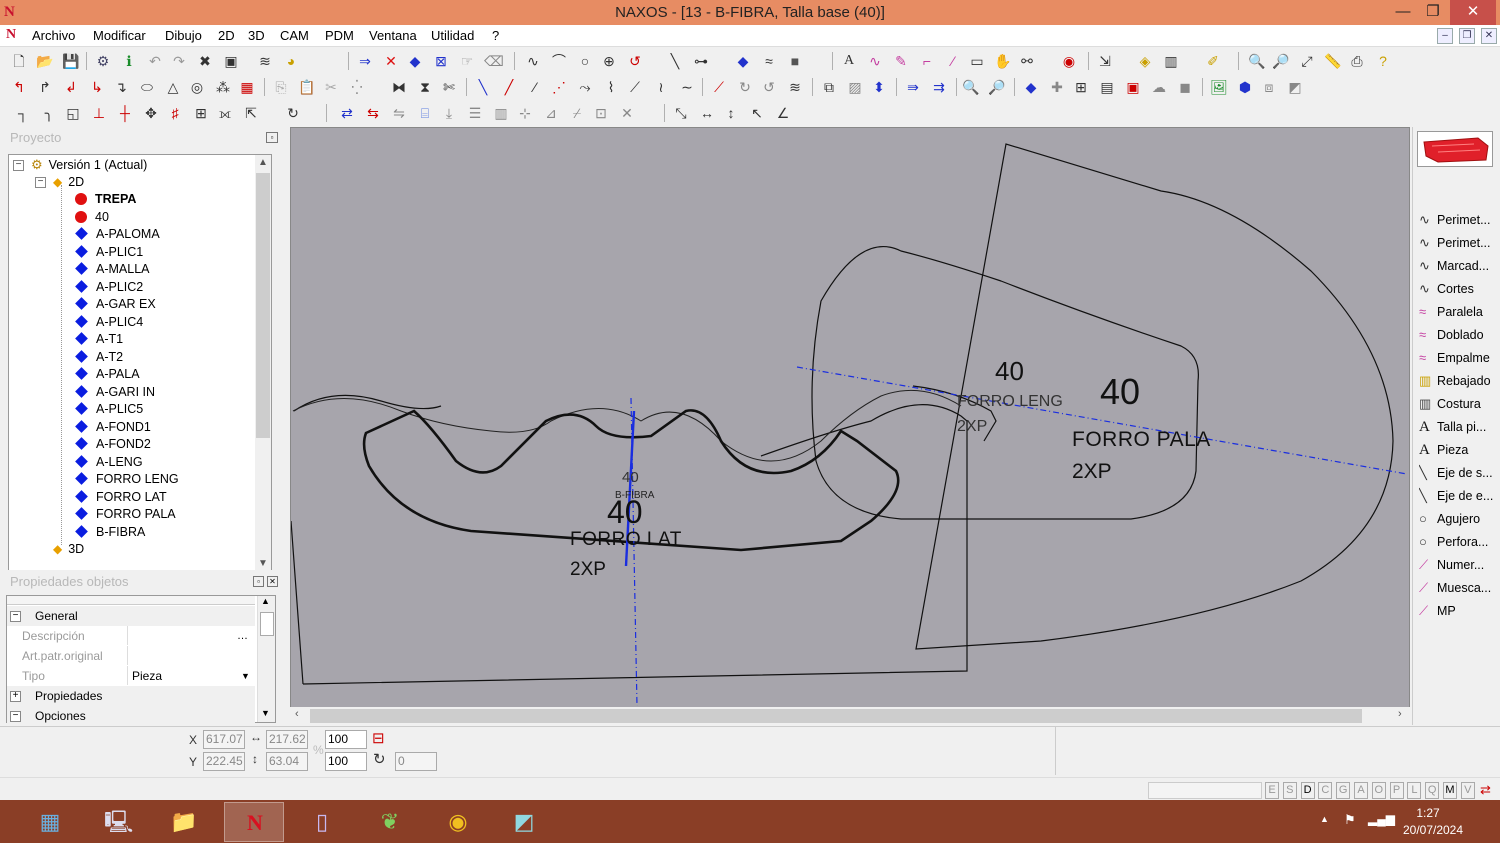  What do you see at coordinates (1414, 790) in the screenshot?
I see `mode-toggle: L` at bounding box center [1414, 790].